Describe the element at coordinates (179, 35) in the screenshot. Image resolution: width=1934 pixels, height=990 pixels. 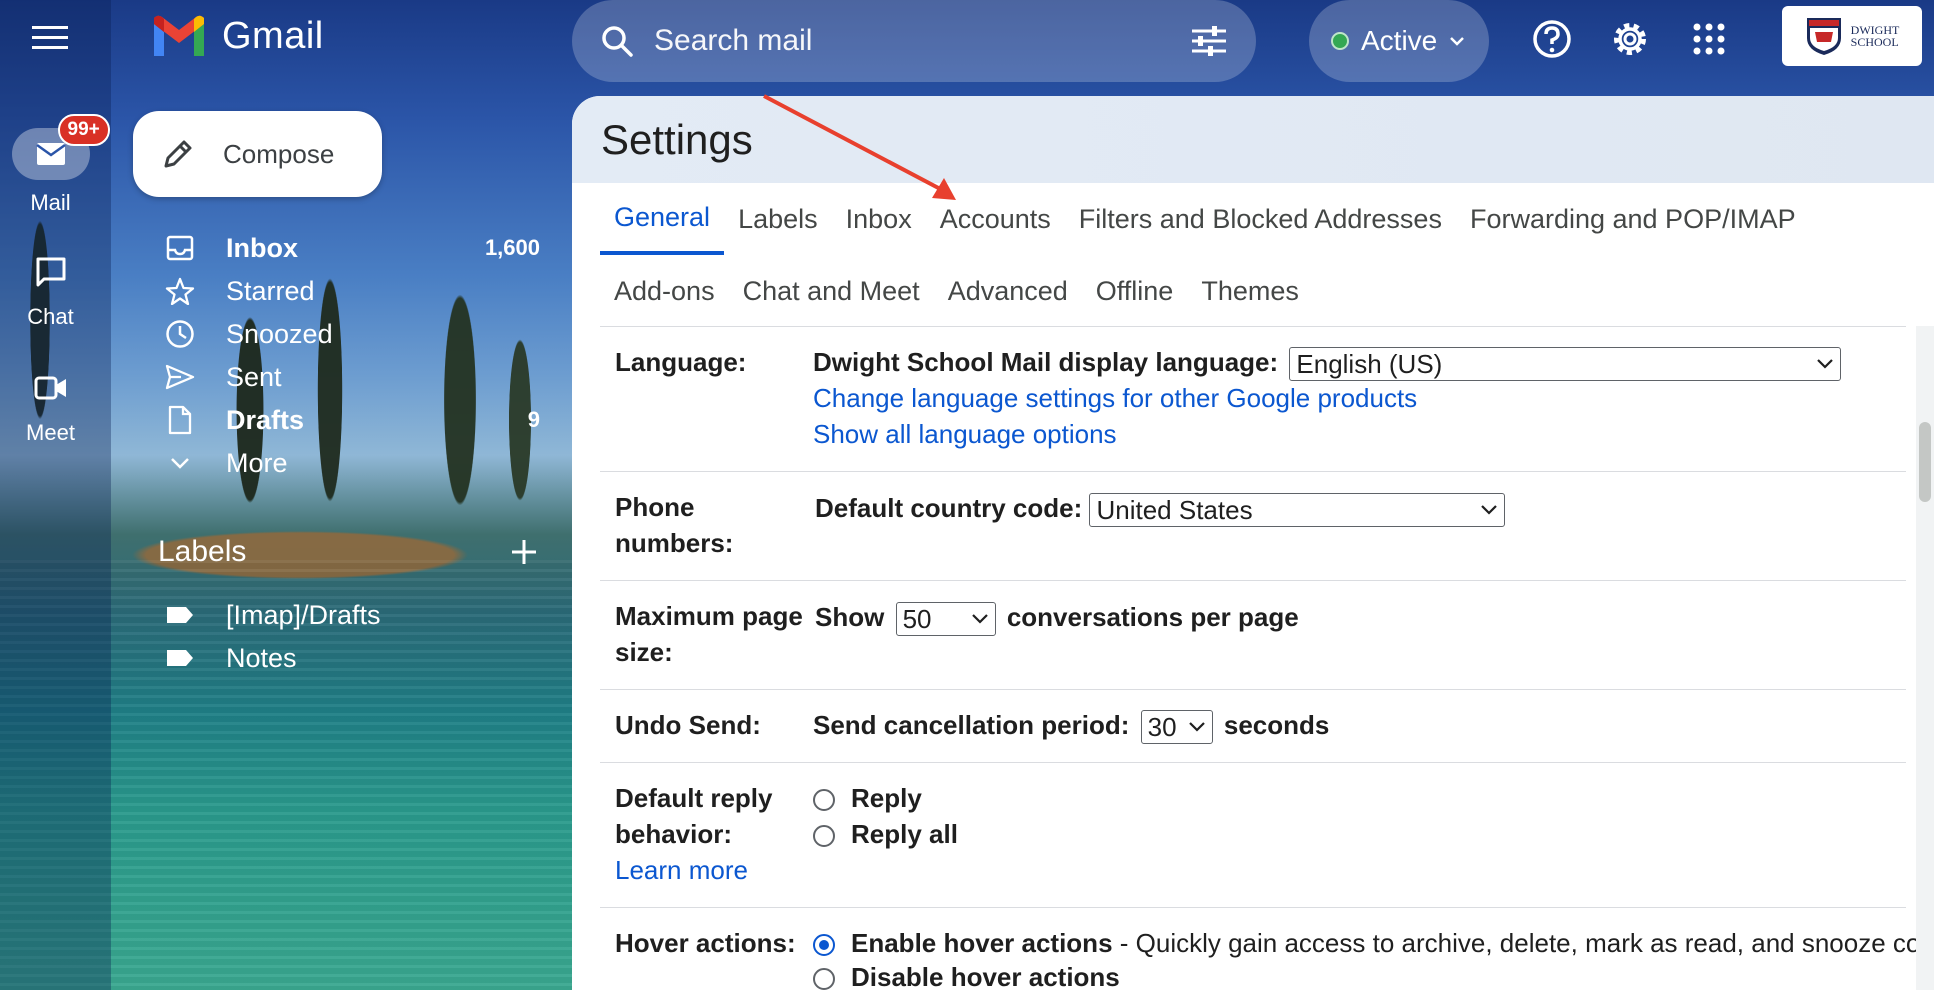
I see `gmail-m-icon` at that location.